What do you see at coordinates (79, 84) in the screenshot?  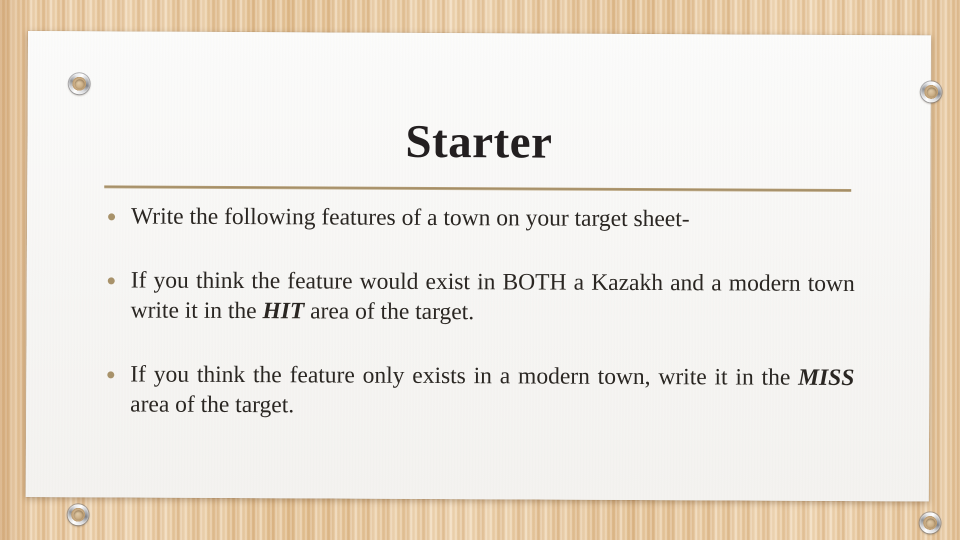 I see `screw-icon-top-left` at bounding box center [79, 84].